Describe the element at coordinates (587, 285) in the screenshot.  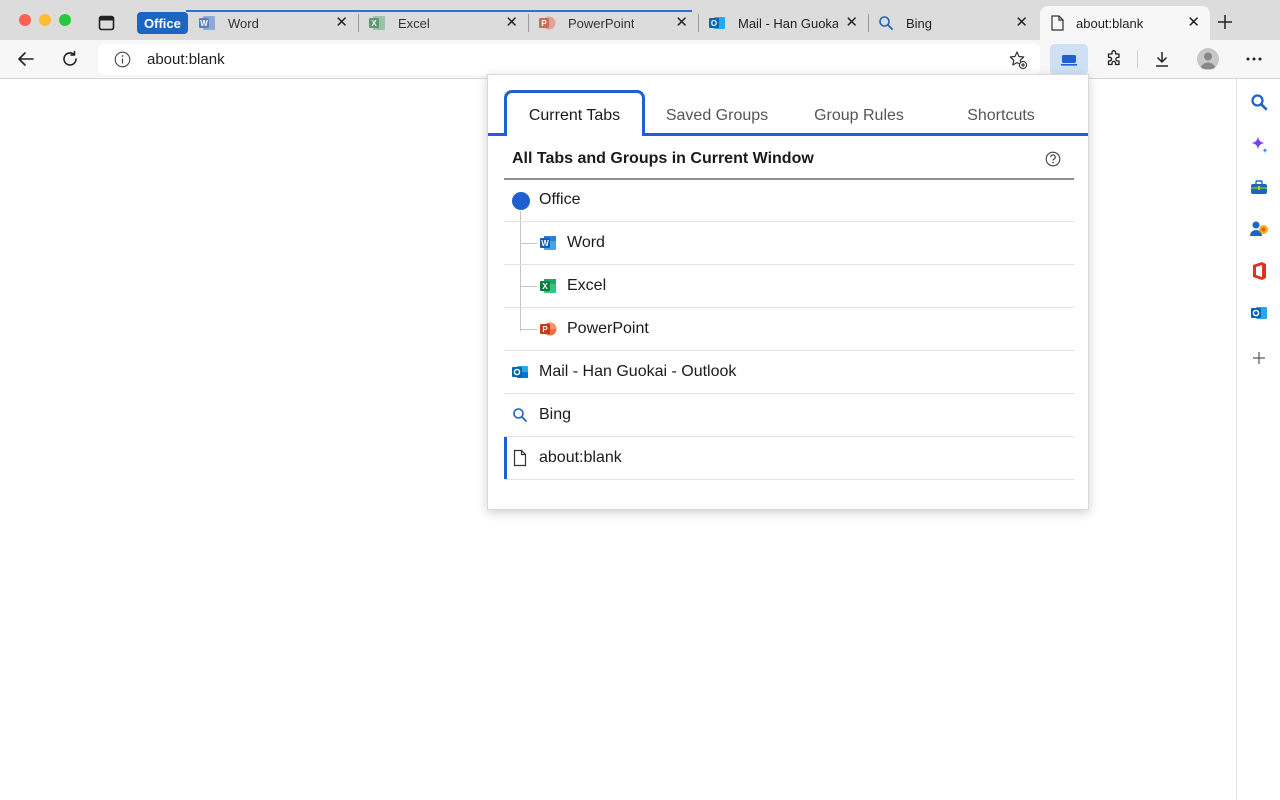
I see `list-item-label: Excel` at that location.